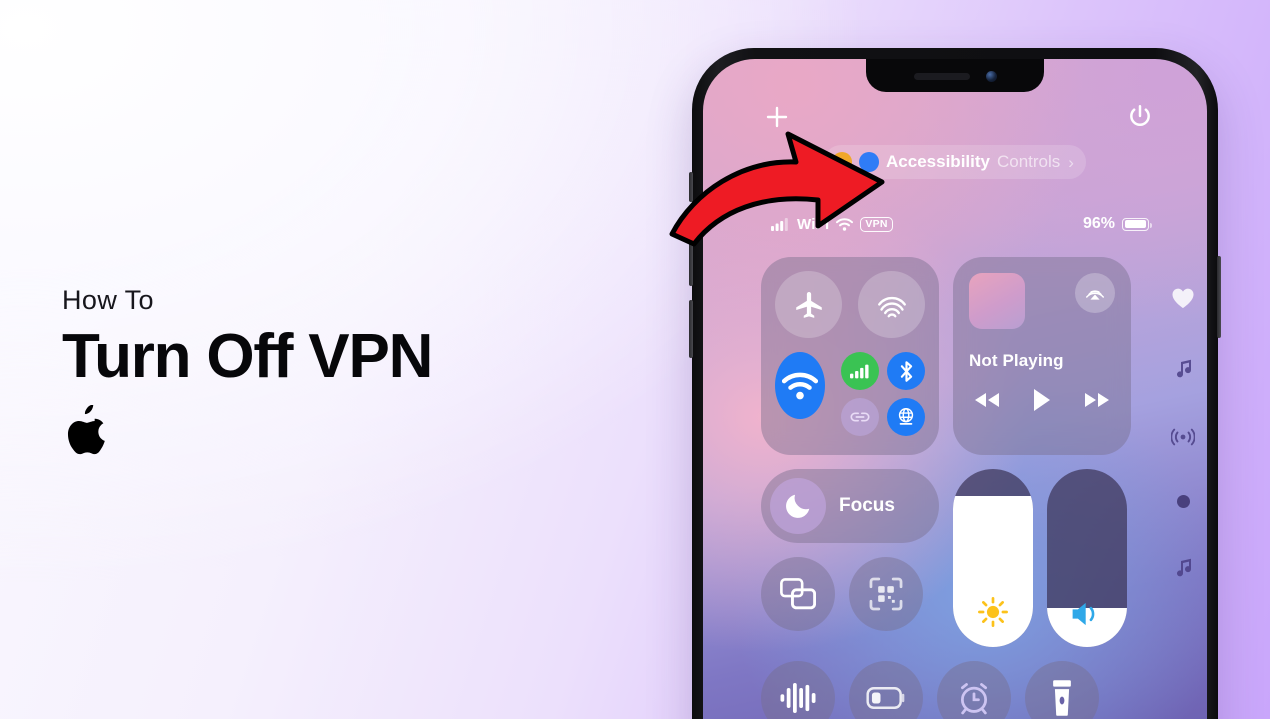 This screenshot has width=1270, height=719. Describe the element at coordinates (1183, 437) in the screenshot. I see `broadcast-icon` at that location.